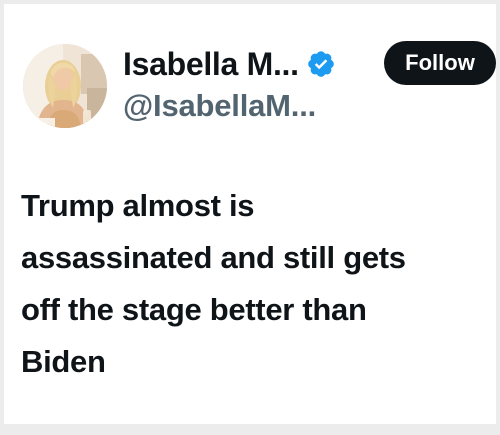  I want to click on tweet-text-line: Trump almost is, so click(138, 205).